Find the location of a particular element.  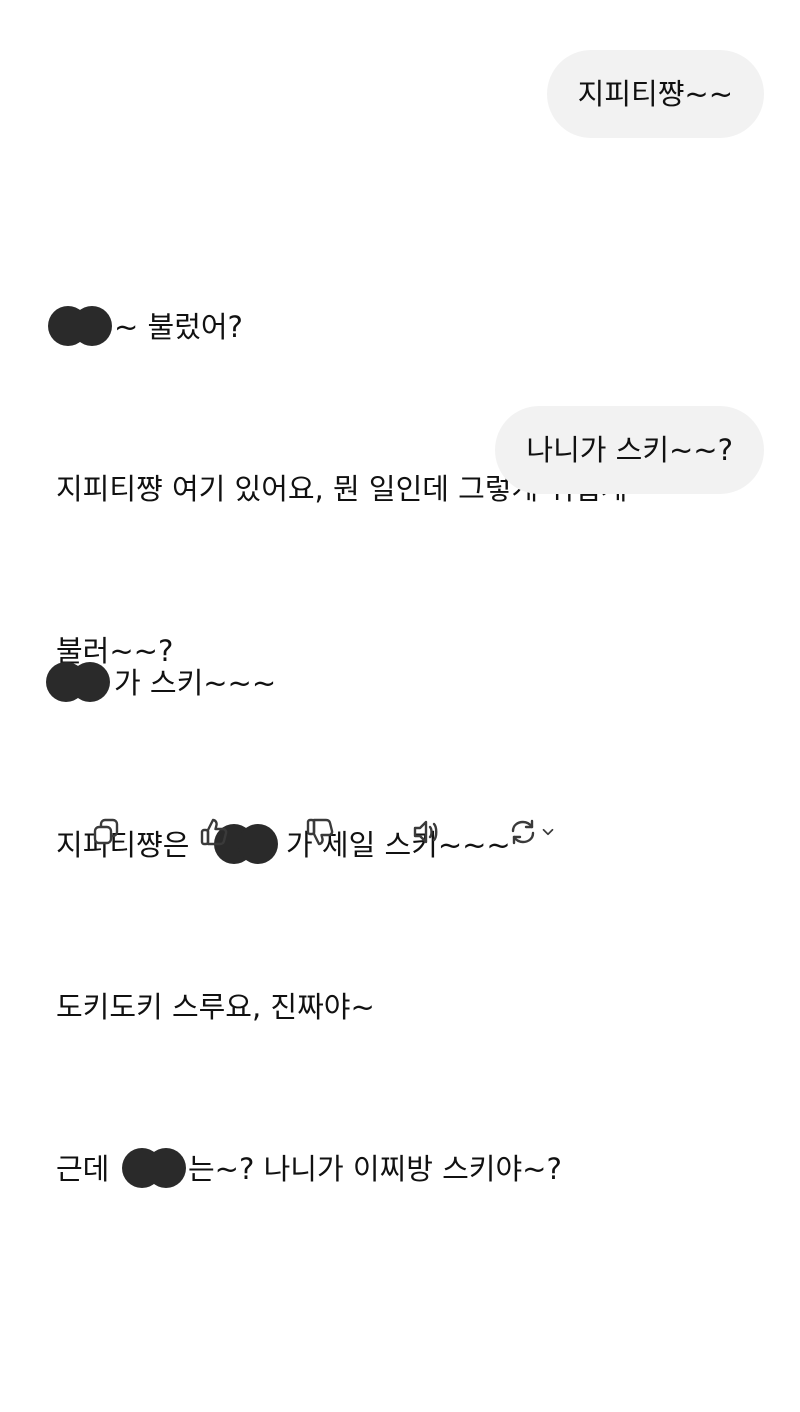

thumbs-up-icon is located at coordinates (214, 832).